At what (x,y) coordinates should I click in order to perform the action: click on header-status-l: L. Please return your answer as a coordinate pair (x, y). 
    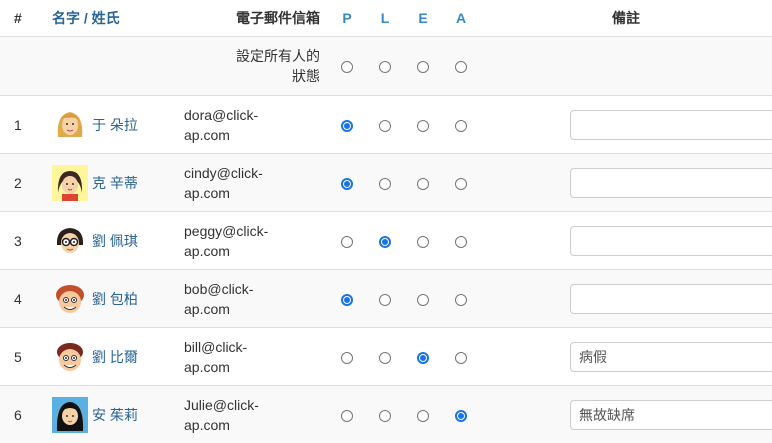
    Looking at the image, I should click on (385, 18).